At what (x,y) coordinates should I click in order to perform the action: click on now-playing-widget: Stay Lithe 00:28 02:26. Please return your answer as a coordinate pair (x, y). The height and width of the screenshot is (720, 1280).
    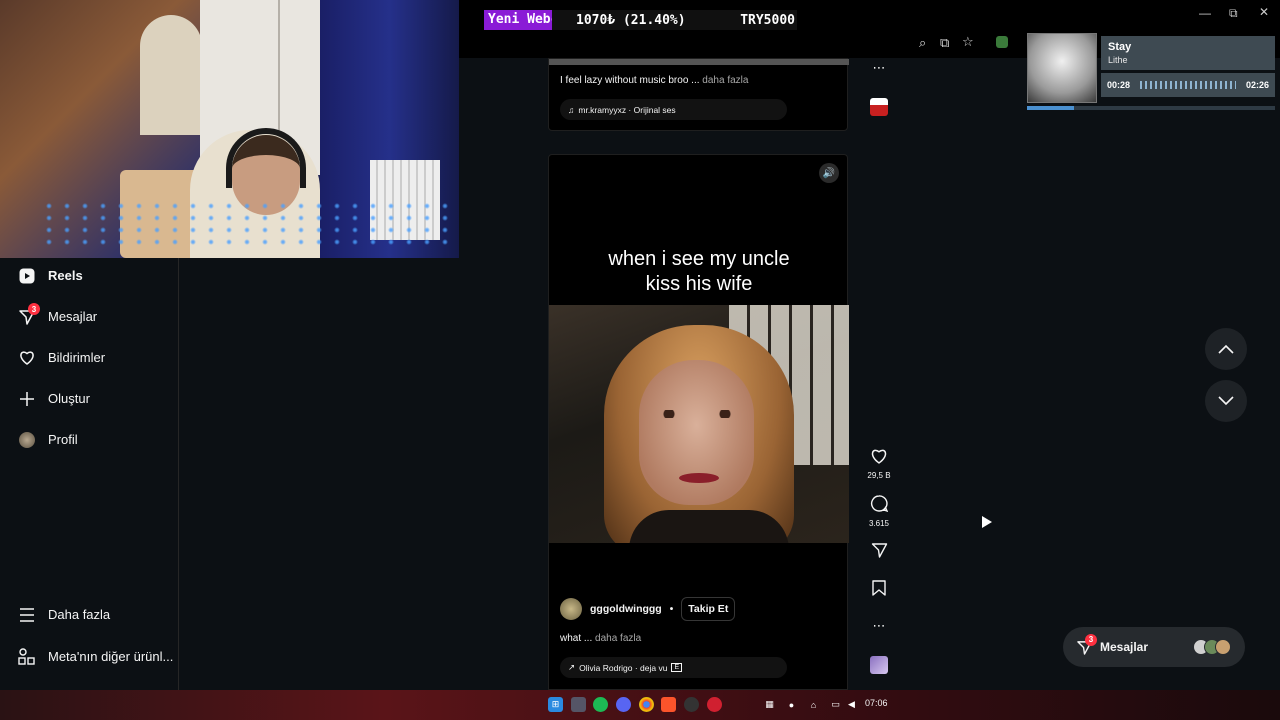
    Looking at the image, I should click on (1151, 72).